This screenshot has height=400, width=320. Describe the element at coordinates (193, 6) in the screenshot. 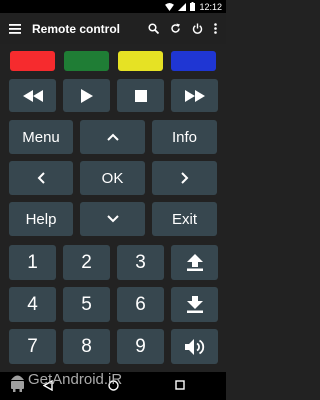

I see `battery-icon` at that location.